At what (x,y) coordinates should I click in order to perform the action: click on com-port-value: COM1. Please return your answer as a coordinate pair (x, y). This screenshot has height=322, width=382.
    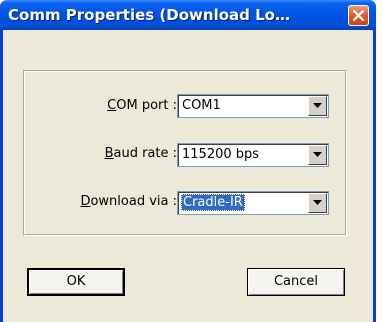
    Looking at the image, I should click on (201, 105).